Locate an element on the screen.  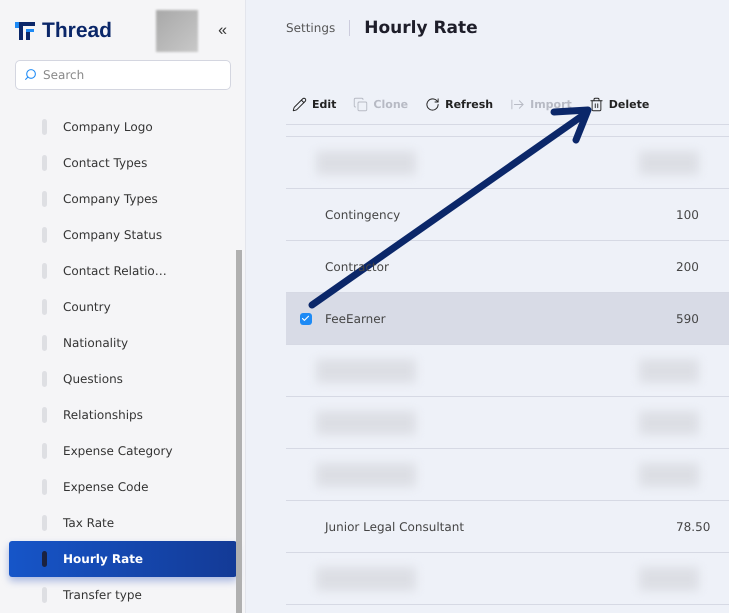
sidebar-item: Questions is located at coordinates (123, 379).